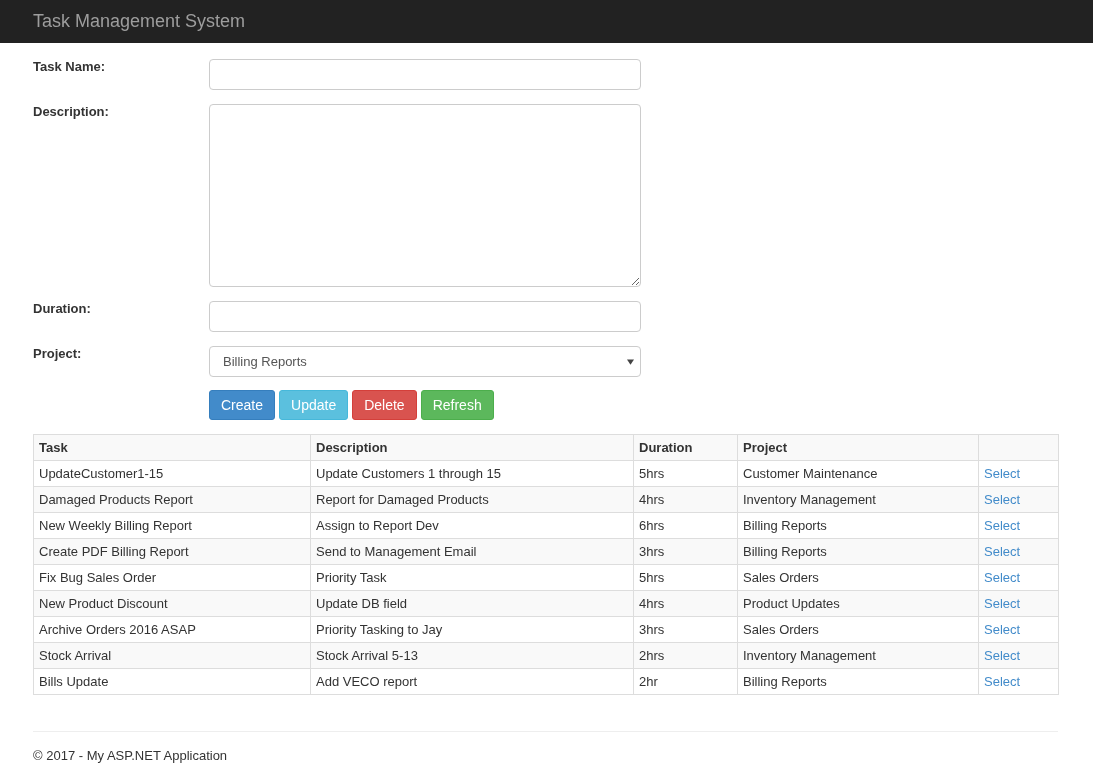 The width and height of the screenshot is (1093, 771). Describe the element at coordinates (139, 21) in the screenshot. I see `brand-title: Task Management System` at that location.